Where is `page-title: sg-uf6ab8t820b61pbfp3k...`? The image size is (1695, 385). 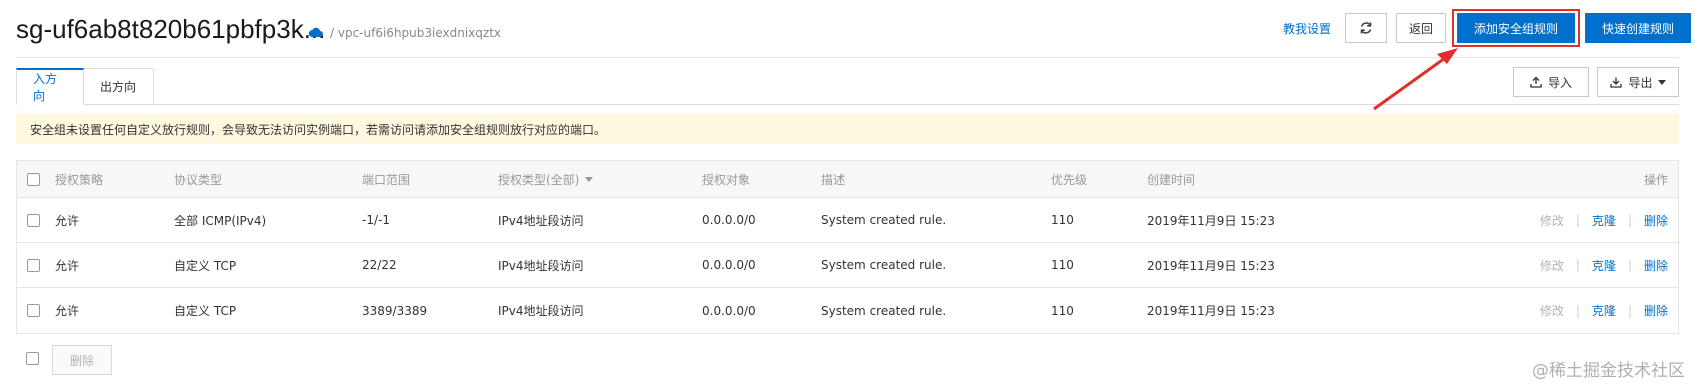 page-title: sg-uf6ab8t820b61pbfp3k... is located at coordinates (171, 29).